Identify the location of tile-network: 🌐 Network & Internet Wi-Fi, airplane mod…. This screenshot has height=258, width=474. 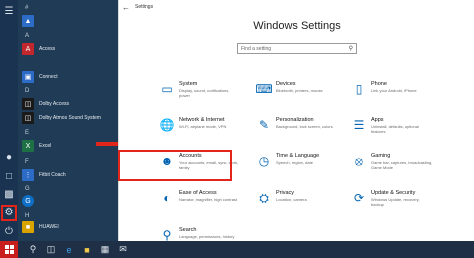
(209, 131).